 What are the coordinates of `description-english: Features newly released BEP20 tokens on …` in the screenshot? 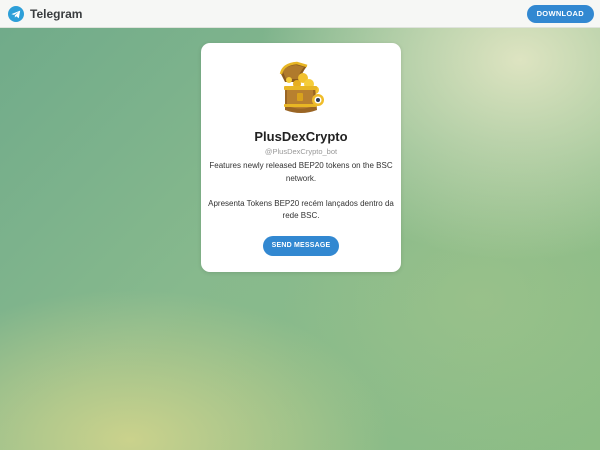 It's located at (301, 172).